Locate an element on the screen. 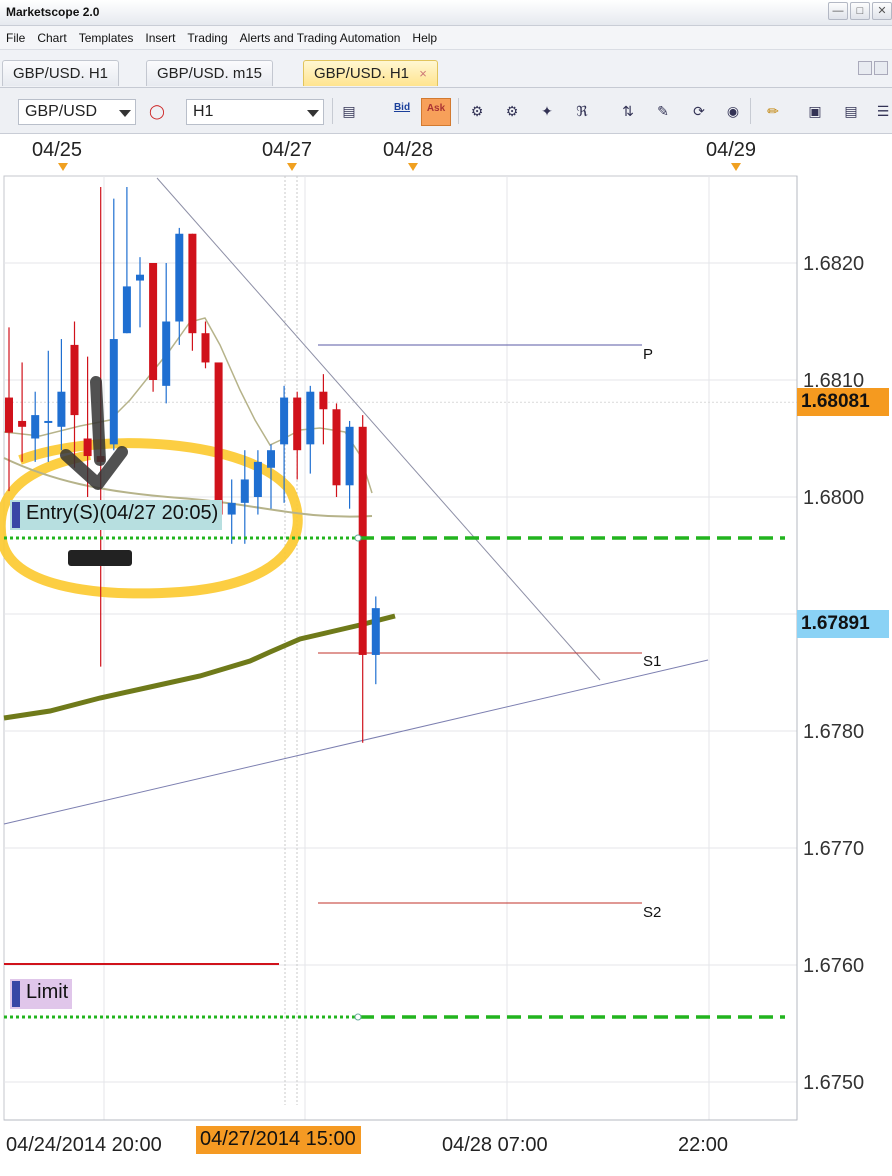 The width and height of the screenshot is (892, 1176). limit-order-label: Limit is located at coordinates (41, 994).